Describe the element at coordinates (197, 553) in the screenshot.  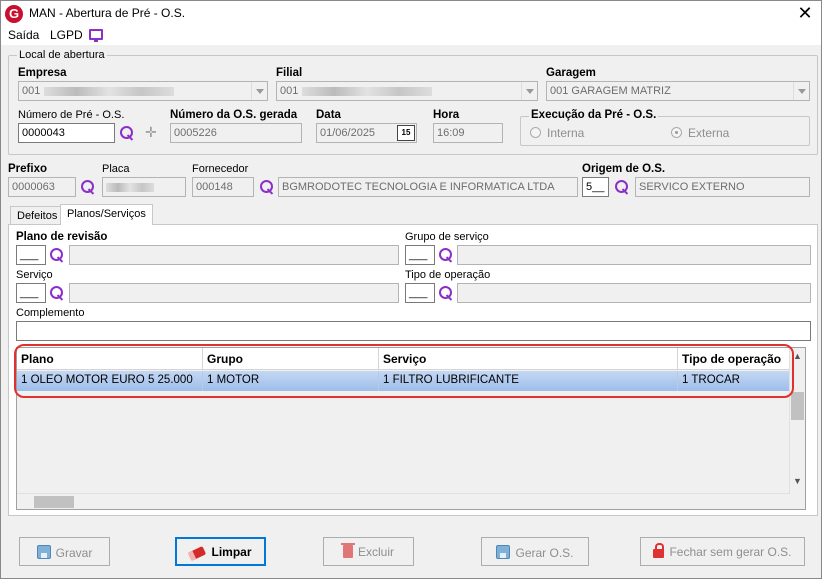
I see `eraser-icon` at that location.